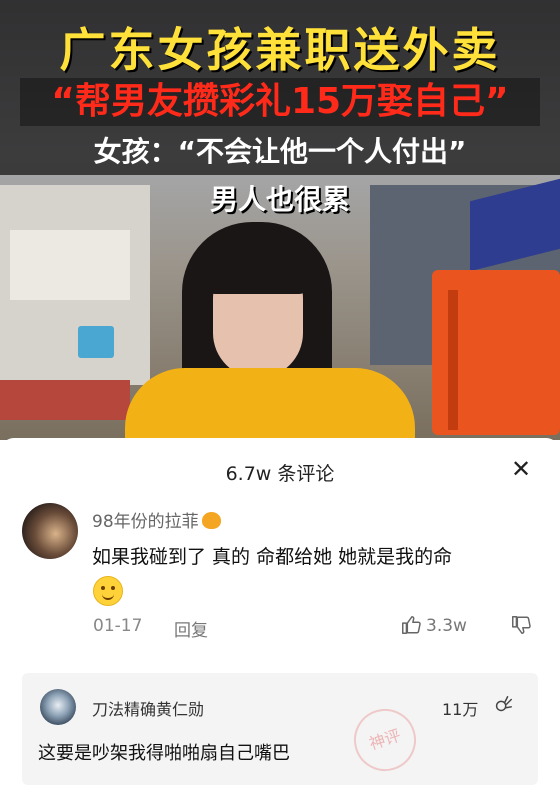 This screenshot has width=560, height=800. What do you see at coordinates (191, 628) in the screenshot?
I see `reply-button: 回复` at bounding box center [191, 628].